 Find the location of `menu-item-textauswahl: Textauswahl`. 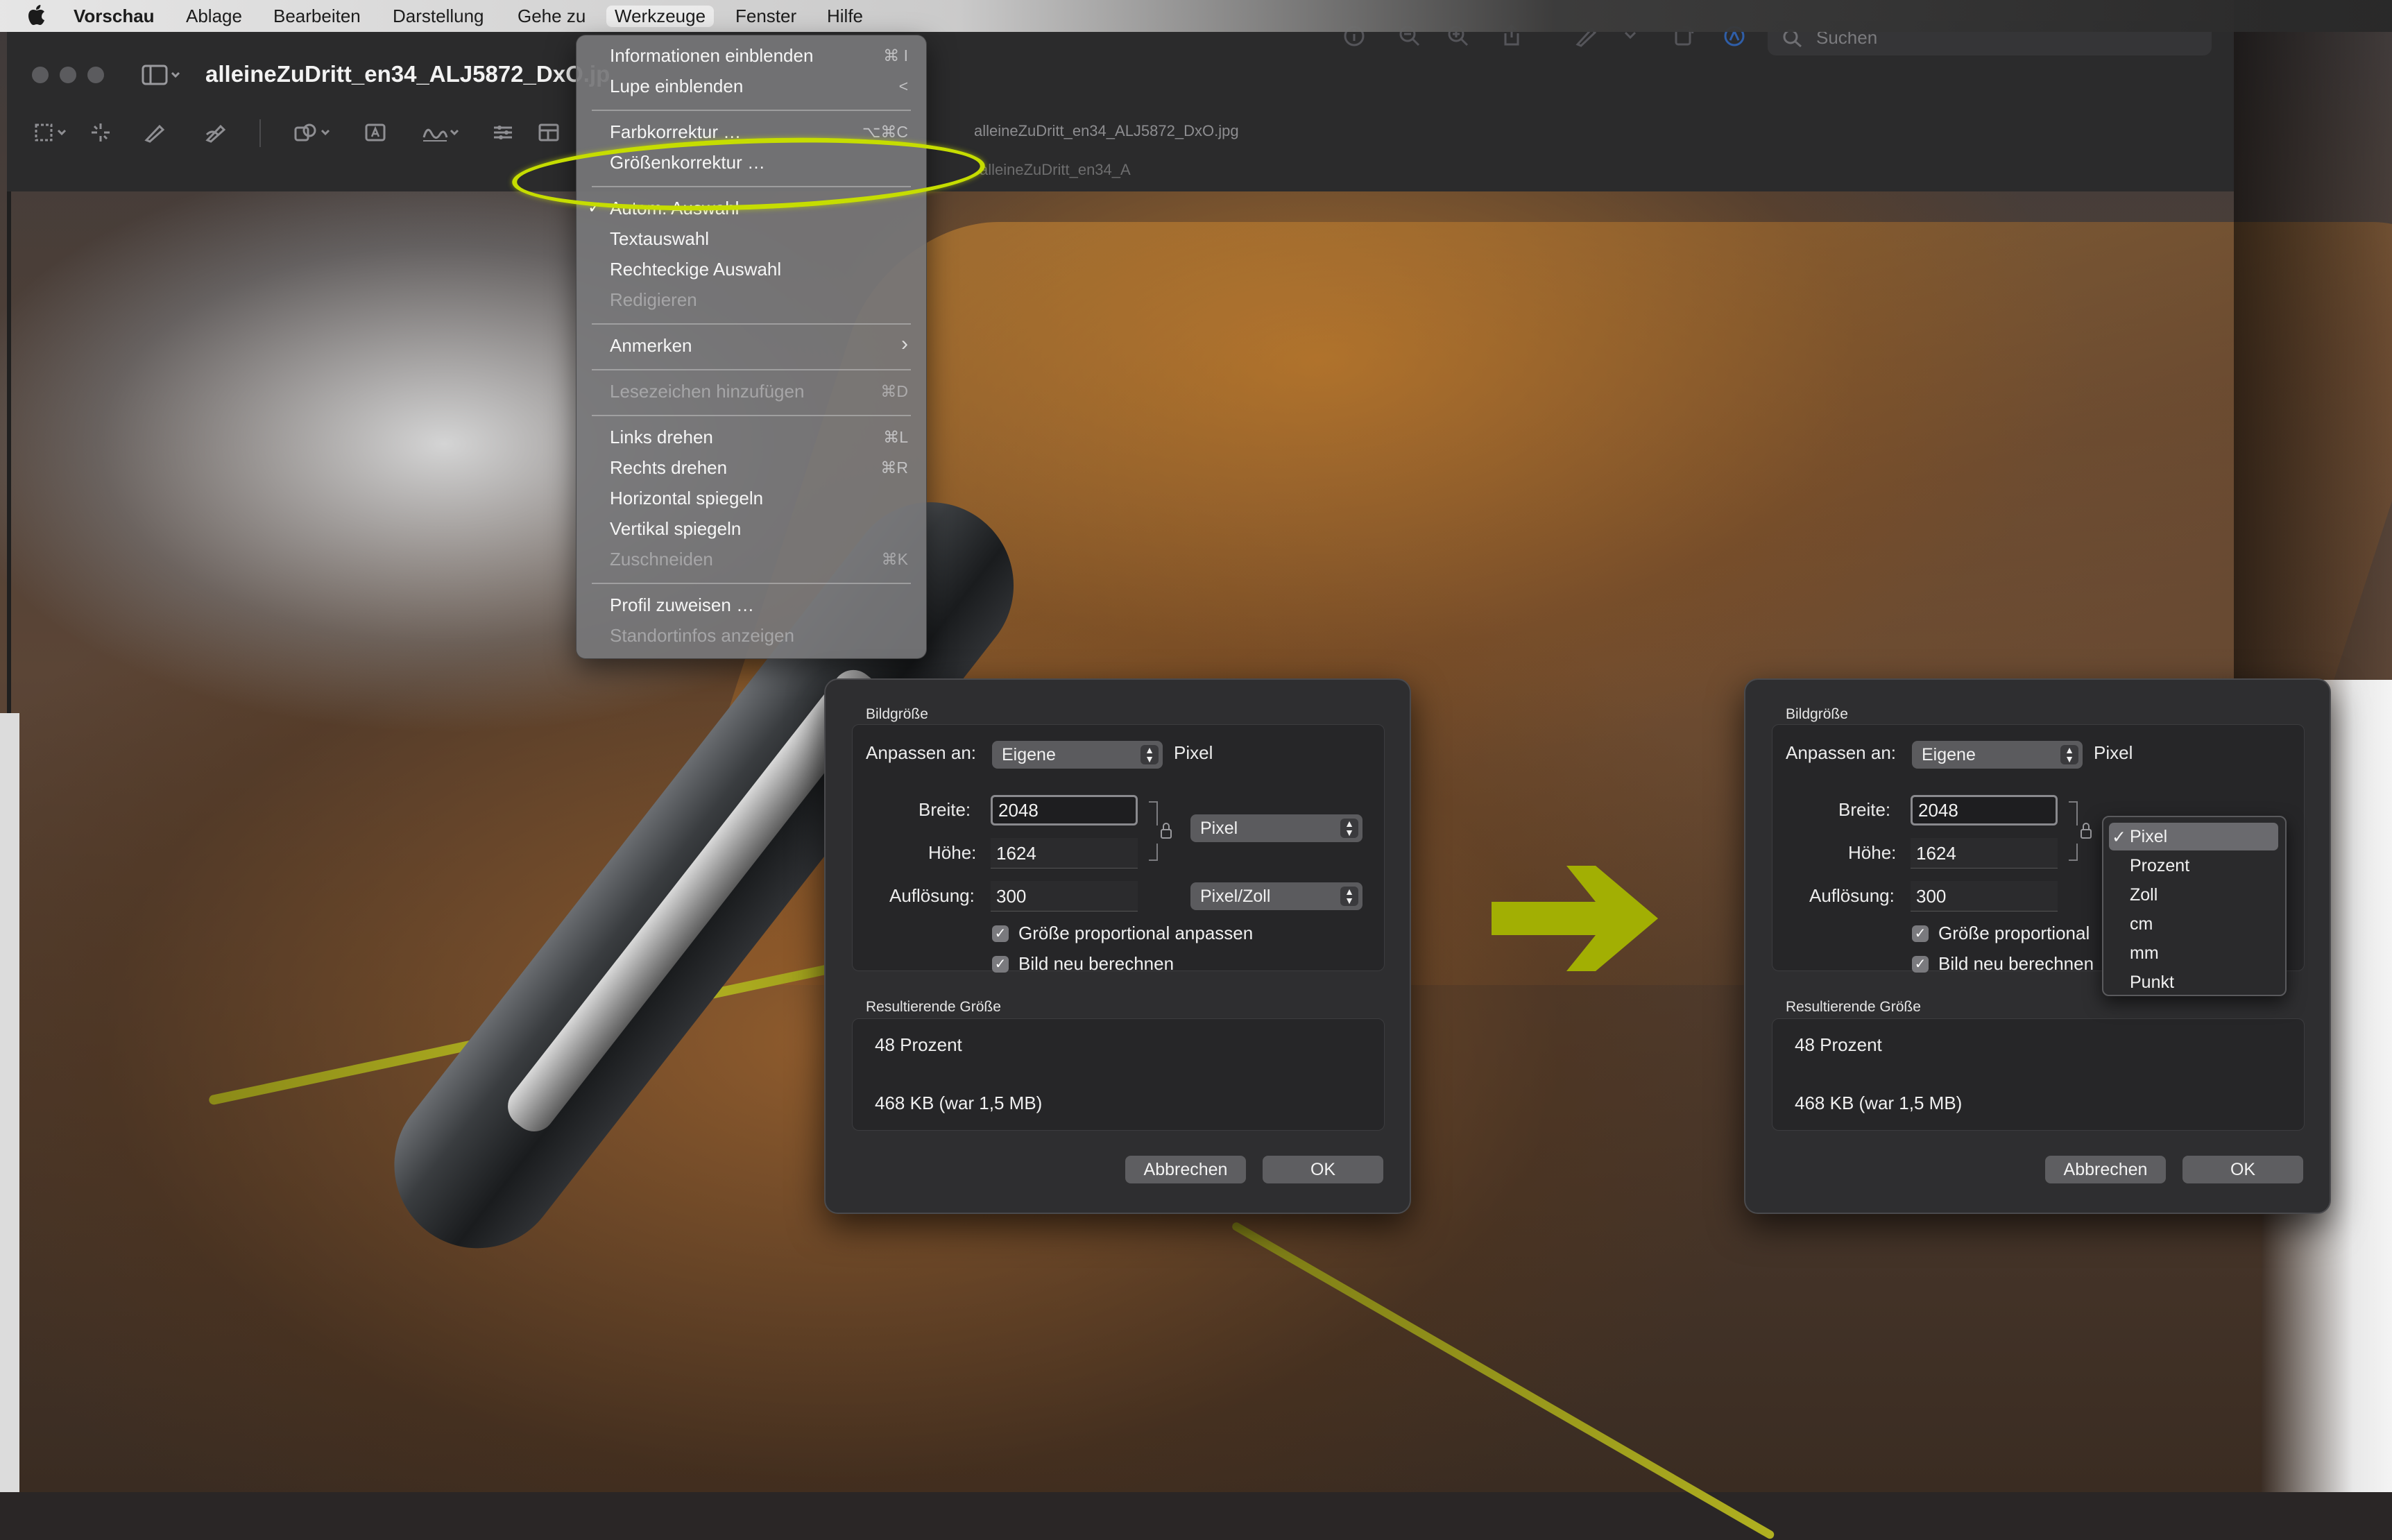

menu-item-textauswahl: Textauswahl is located at coordinates (659, 239).